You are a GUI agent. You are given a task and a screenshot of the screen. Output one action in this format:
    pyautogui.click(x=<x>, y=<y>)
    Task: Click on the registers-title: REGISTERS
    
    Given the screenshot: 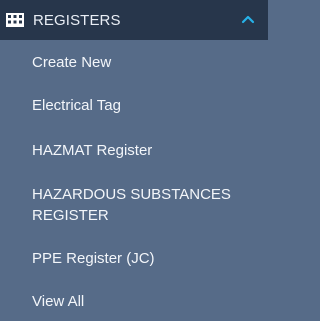 What is the action you would take?
    pyautogui.click(x=77, y=20)
    